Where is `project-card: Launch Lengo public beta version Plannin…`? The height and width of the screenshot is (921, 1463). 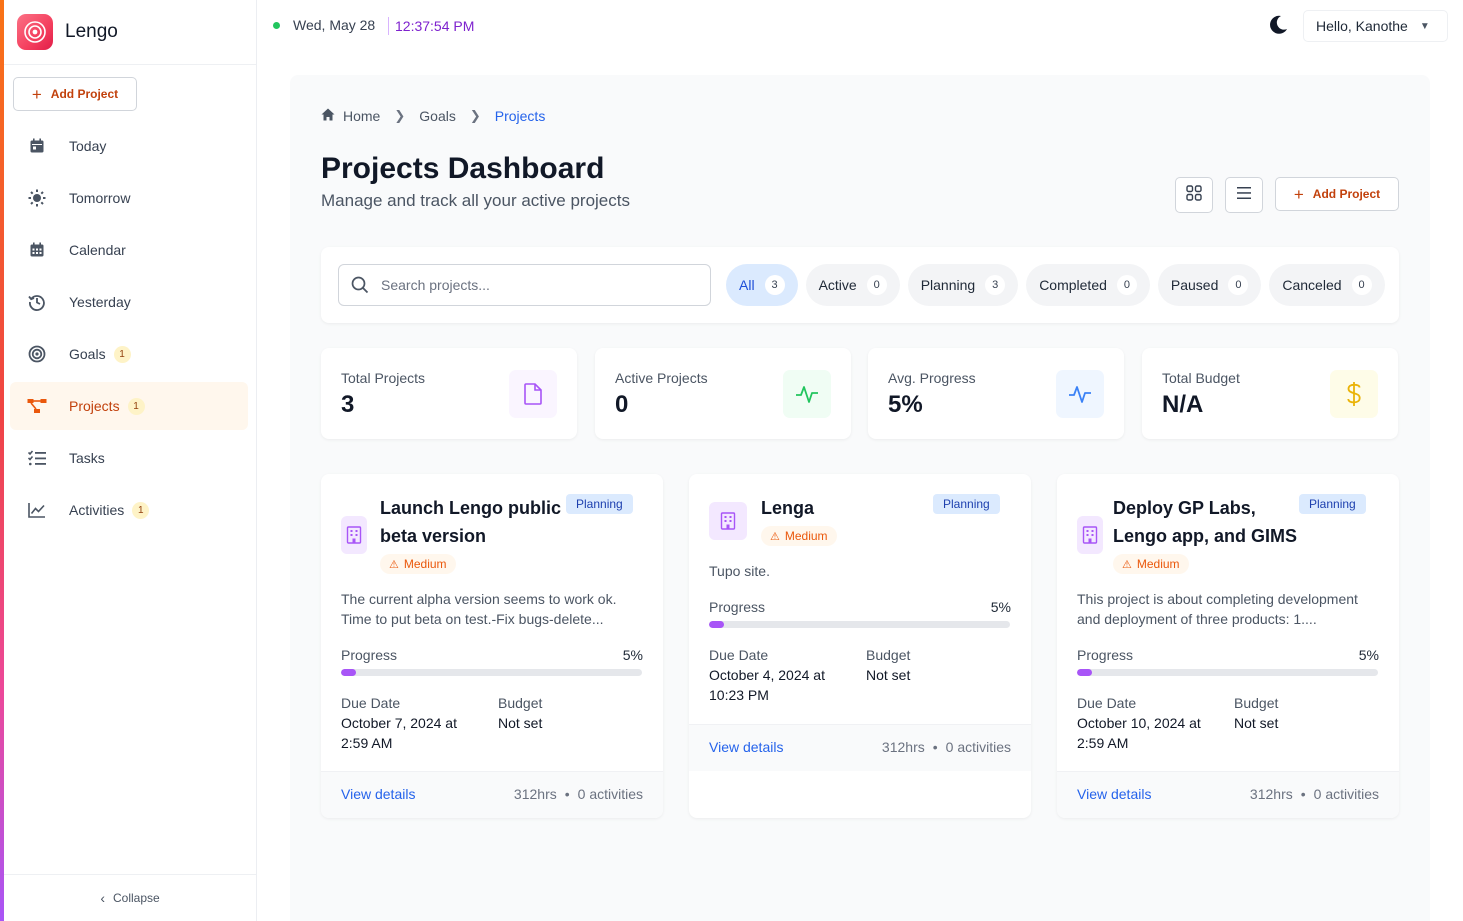
project-card: Launch Lengo public beta version Plannin… is located at coordinates (492, 646).